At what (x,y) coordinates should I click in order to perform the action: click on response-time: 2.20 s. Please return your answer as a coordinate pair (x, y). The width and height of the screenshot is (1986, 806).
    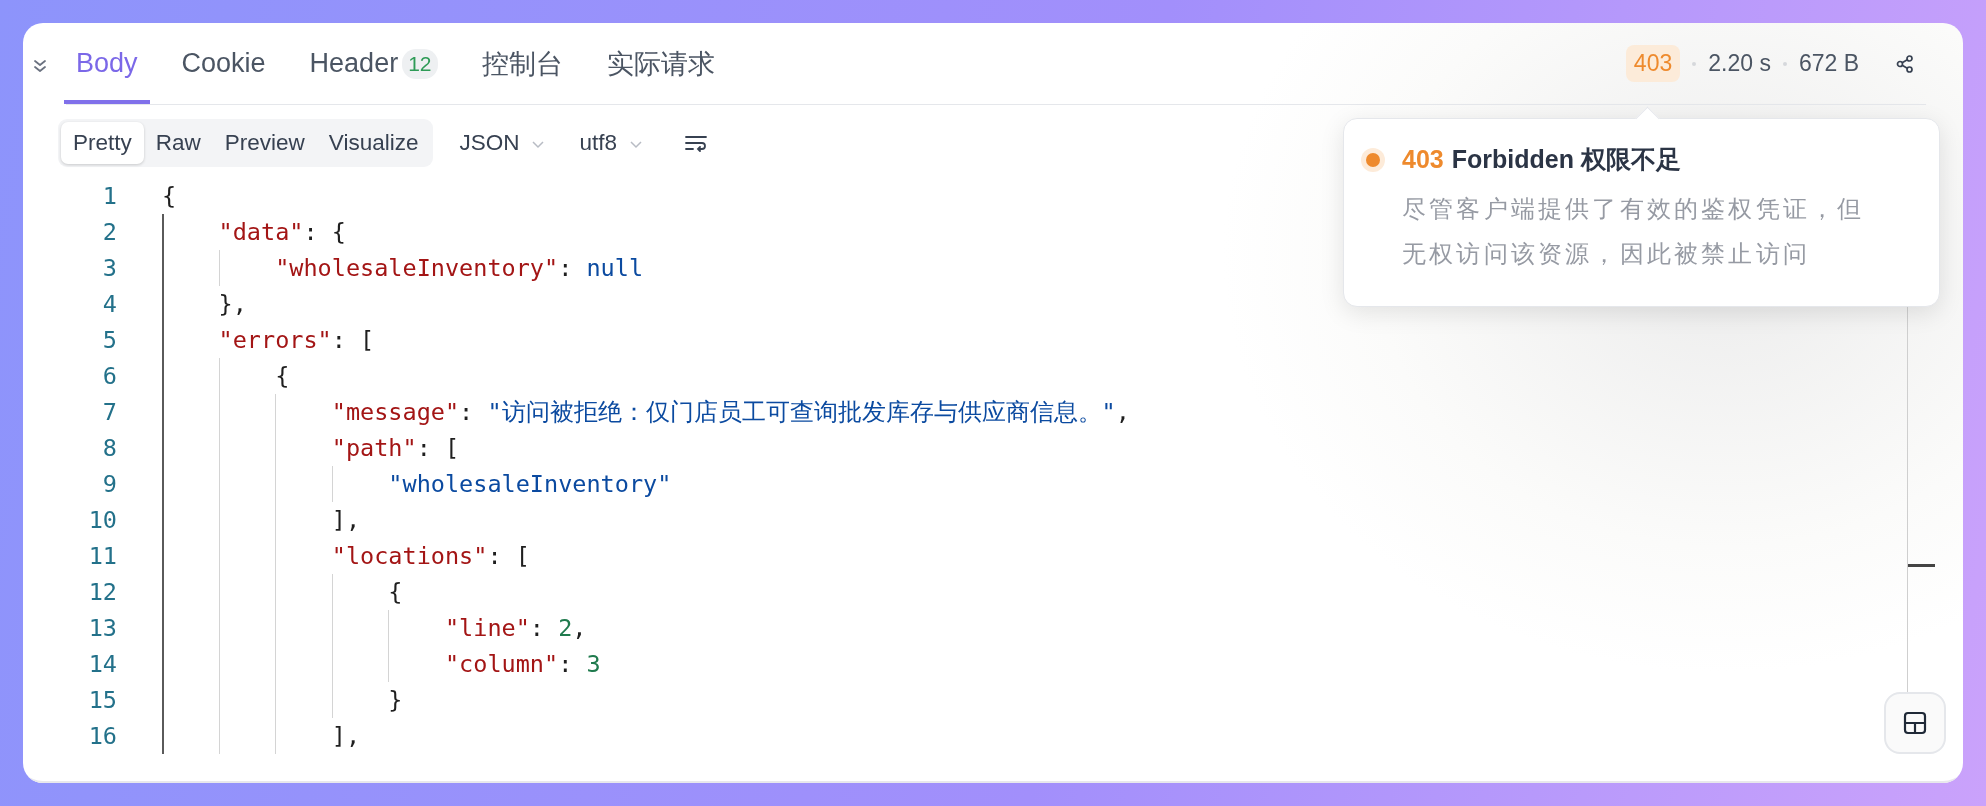
    Looking at the image, I should click on (1739, 63).